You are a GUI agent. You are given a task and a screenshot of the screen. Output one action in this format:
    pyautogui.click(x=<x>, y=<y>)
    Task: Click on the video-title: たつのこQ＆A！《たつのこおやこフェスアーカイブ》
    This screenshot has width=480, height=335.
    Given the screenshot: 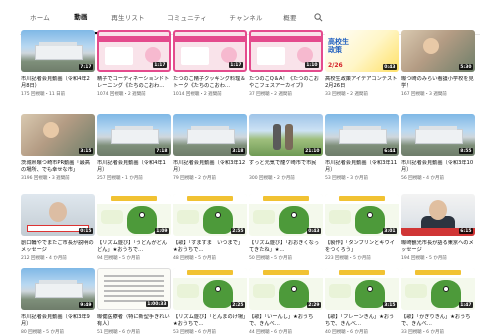 What is the action you would take?
    pyautogui.click(x=286, y=83)
    